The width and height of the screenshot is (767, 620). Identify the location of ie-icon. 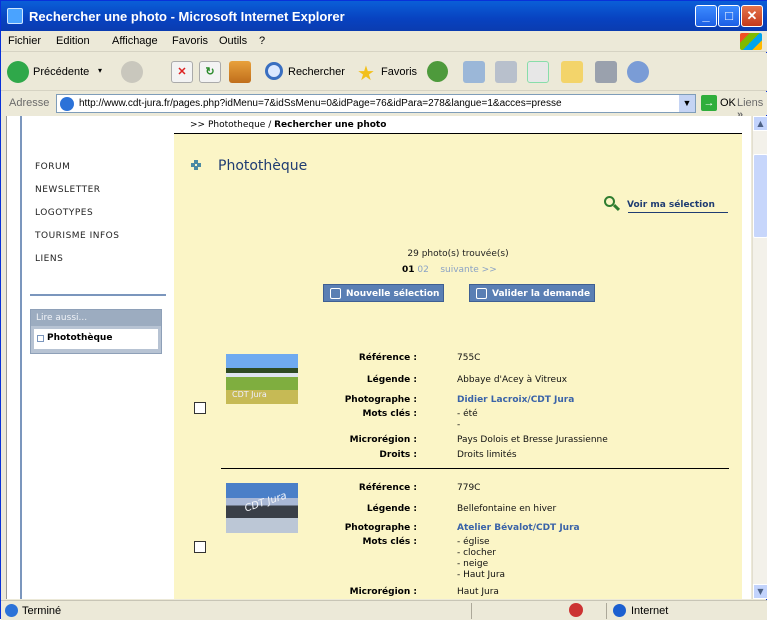
(15, 16).